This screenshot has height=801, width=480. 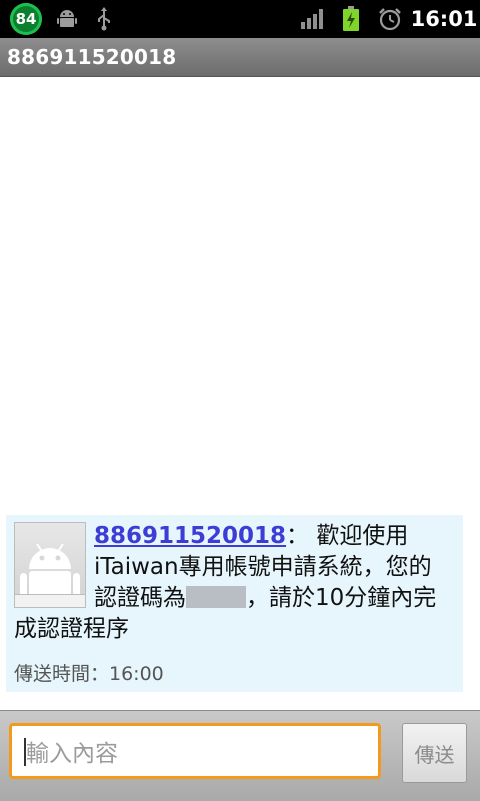 What do you see at coordinates (92, 57) in the screenshot?
I see `page-title: 886911520018` at bounding box center [92, 57].